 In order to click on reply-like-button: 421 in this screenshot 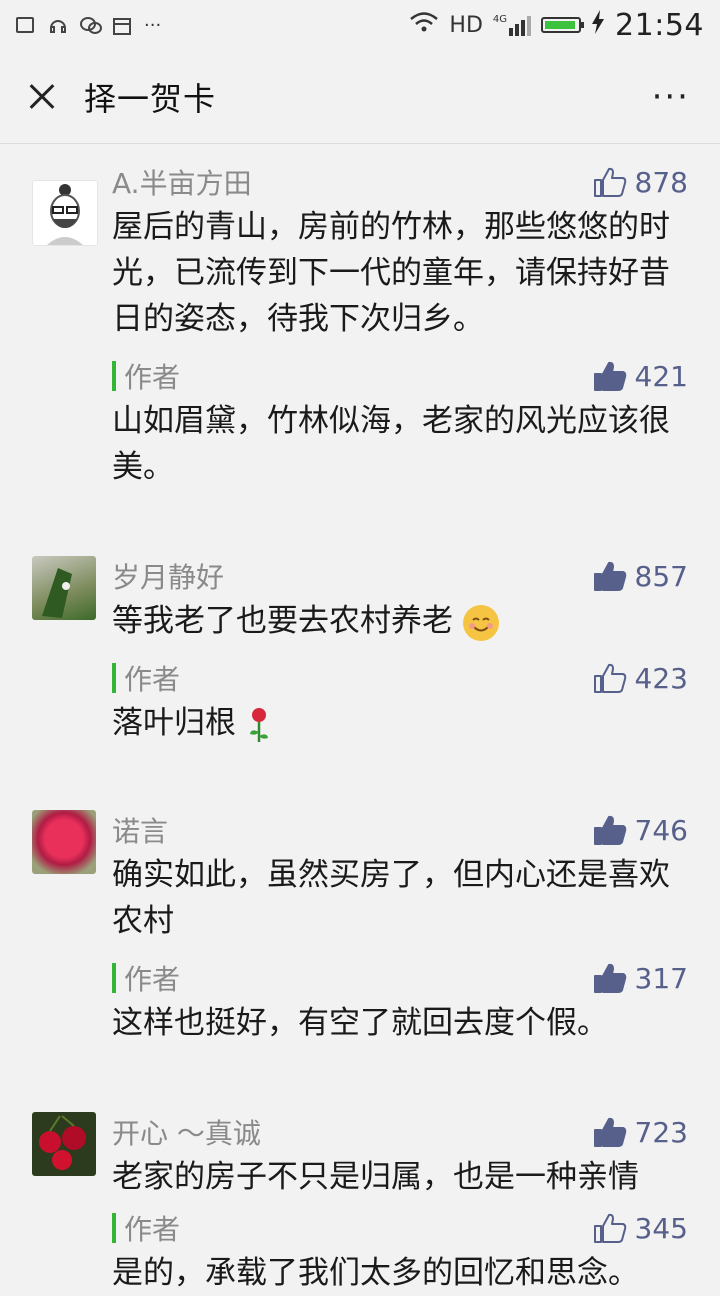, I will do `click(640, 376)`.